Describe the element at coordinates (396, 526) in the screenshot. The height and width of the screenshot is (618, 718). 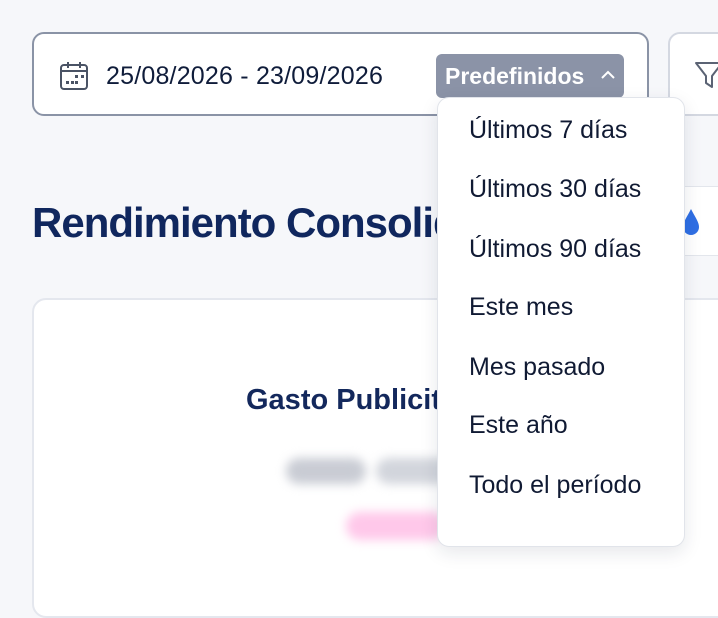
I see `blurred-badge` at that location.